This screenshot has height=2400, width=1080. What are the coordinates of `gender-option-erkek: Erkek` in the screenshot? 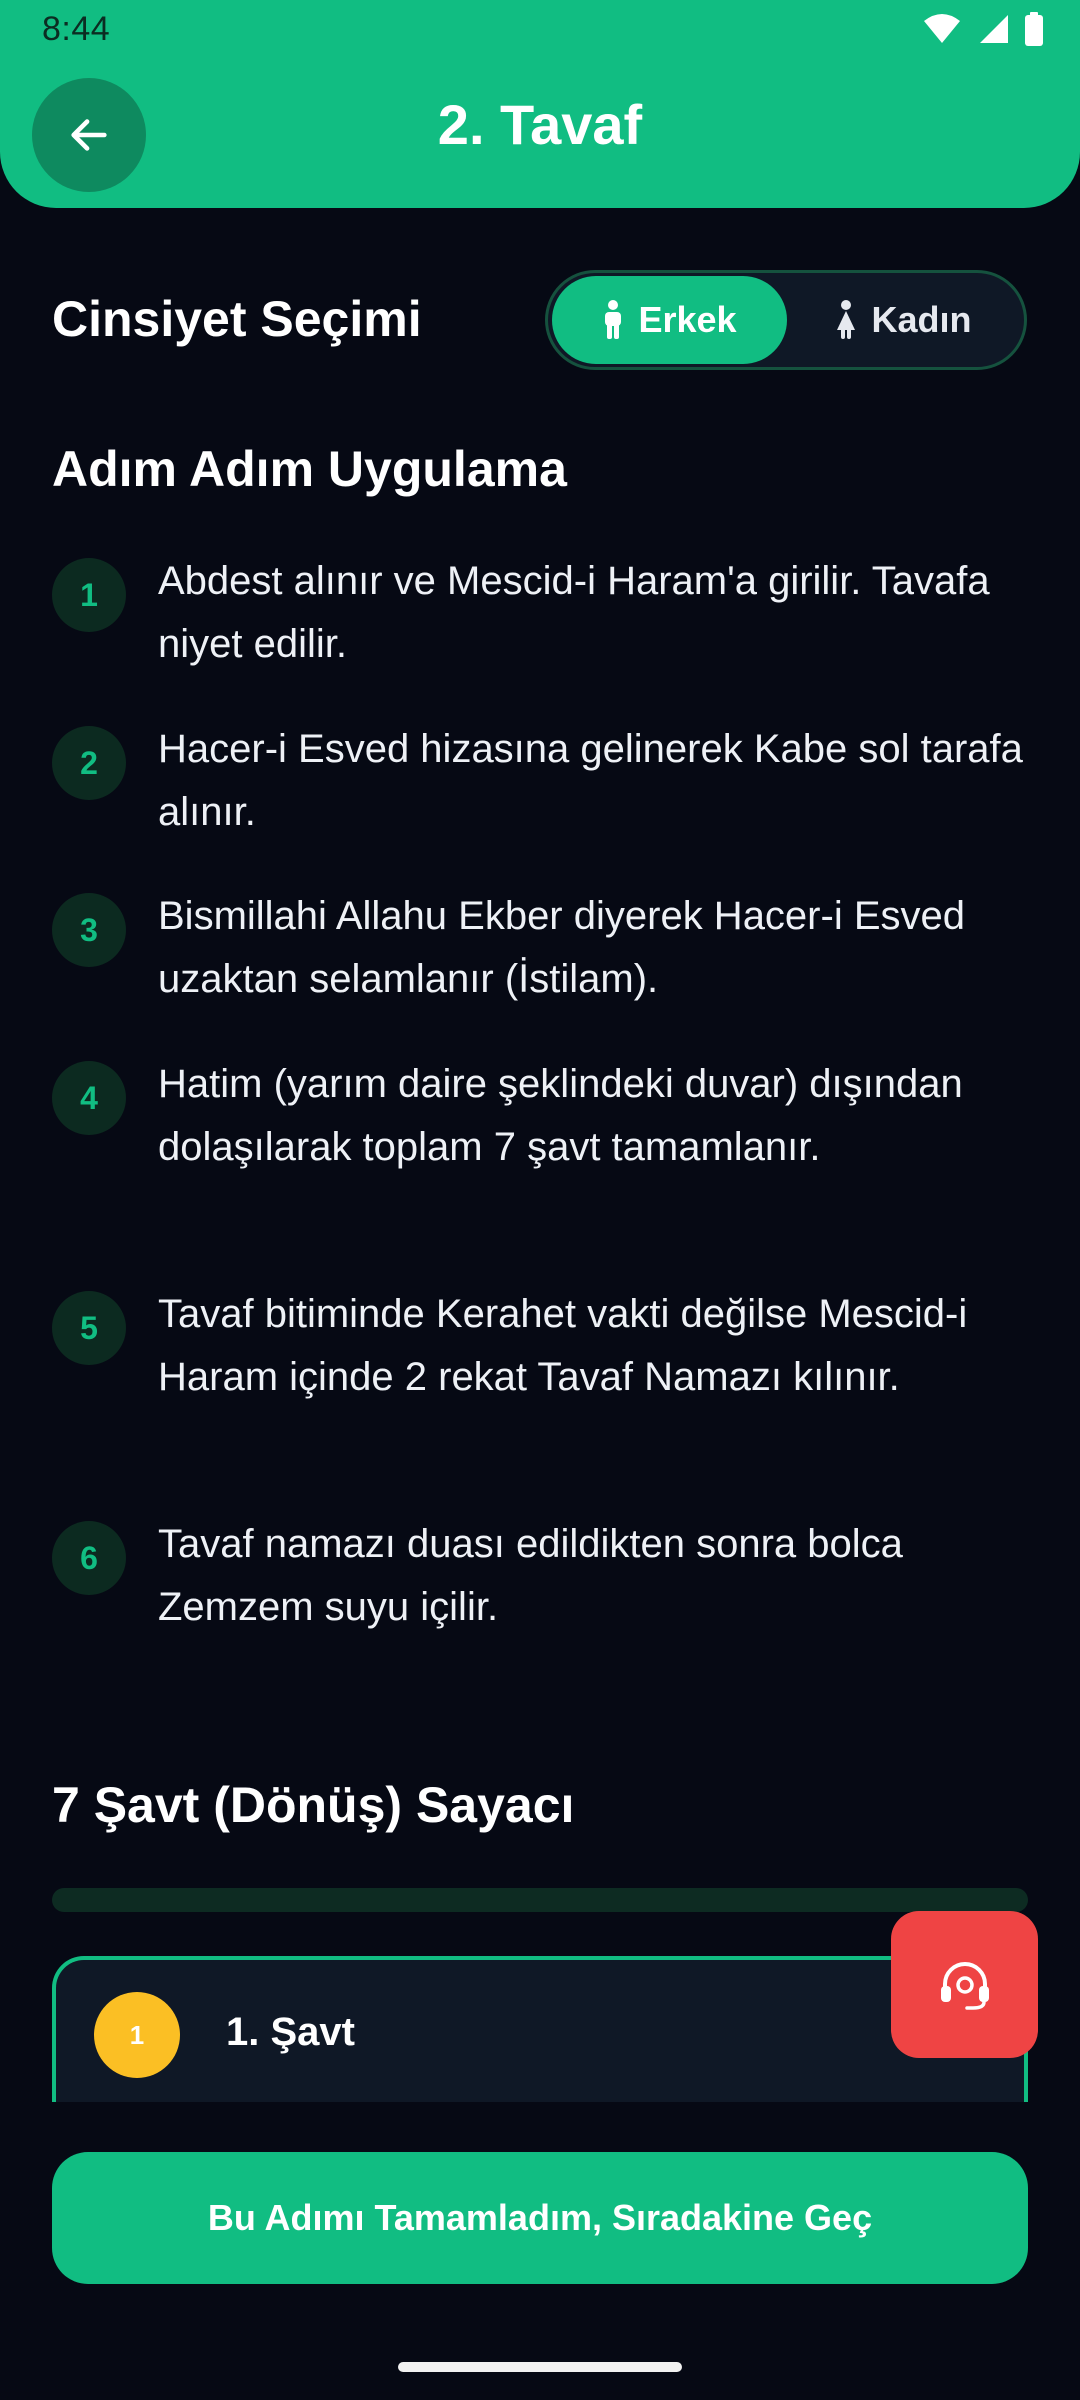 It's located at (669, 320).